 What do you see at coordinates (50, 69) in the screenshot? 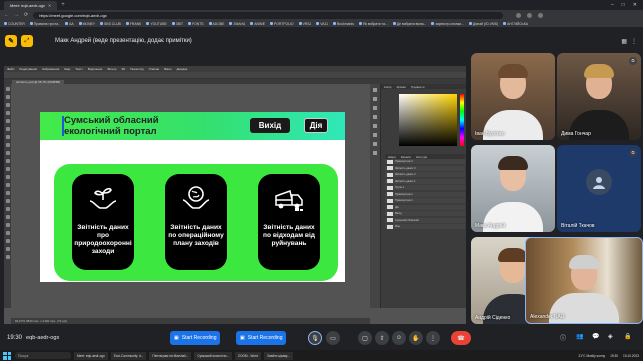
I see `photoshop-menu-item: Зображення` at bounding box center [50, 69].